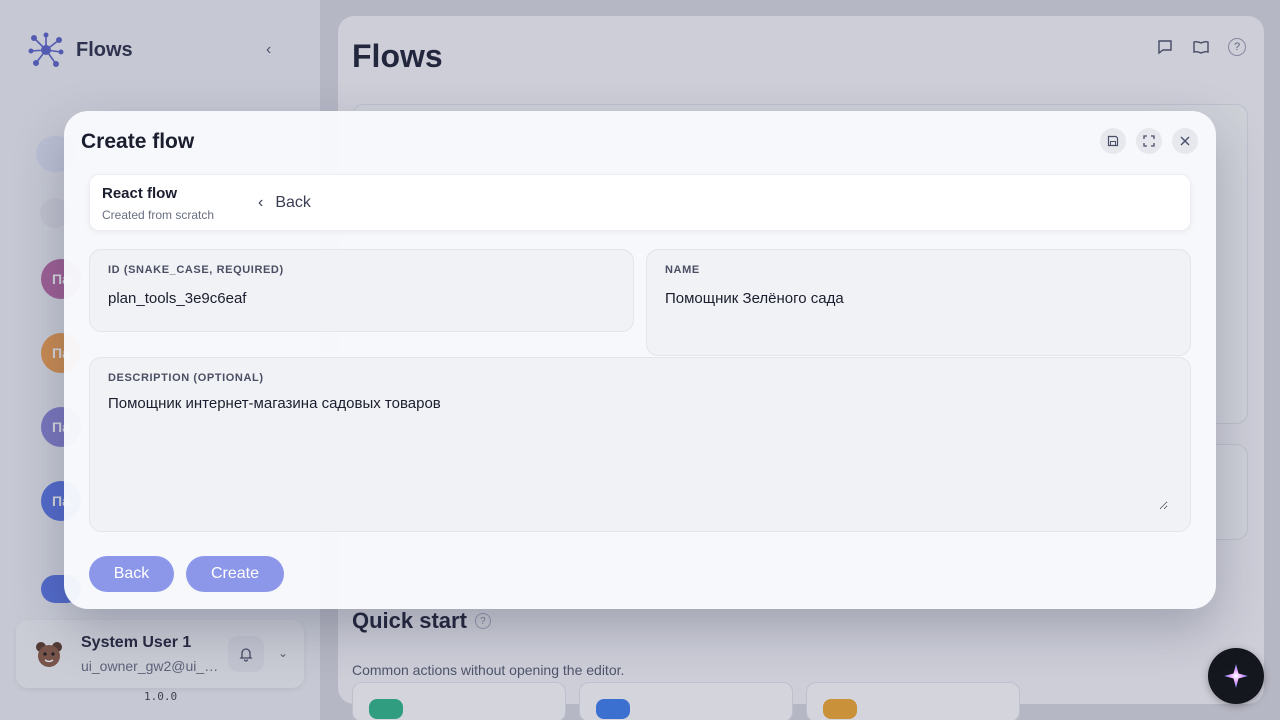  Describe the element at coordinates (640, 202) in the screenshot. I see `selected-flow-bar: React flow Created from scratch ‹ Back` at that location.